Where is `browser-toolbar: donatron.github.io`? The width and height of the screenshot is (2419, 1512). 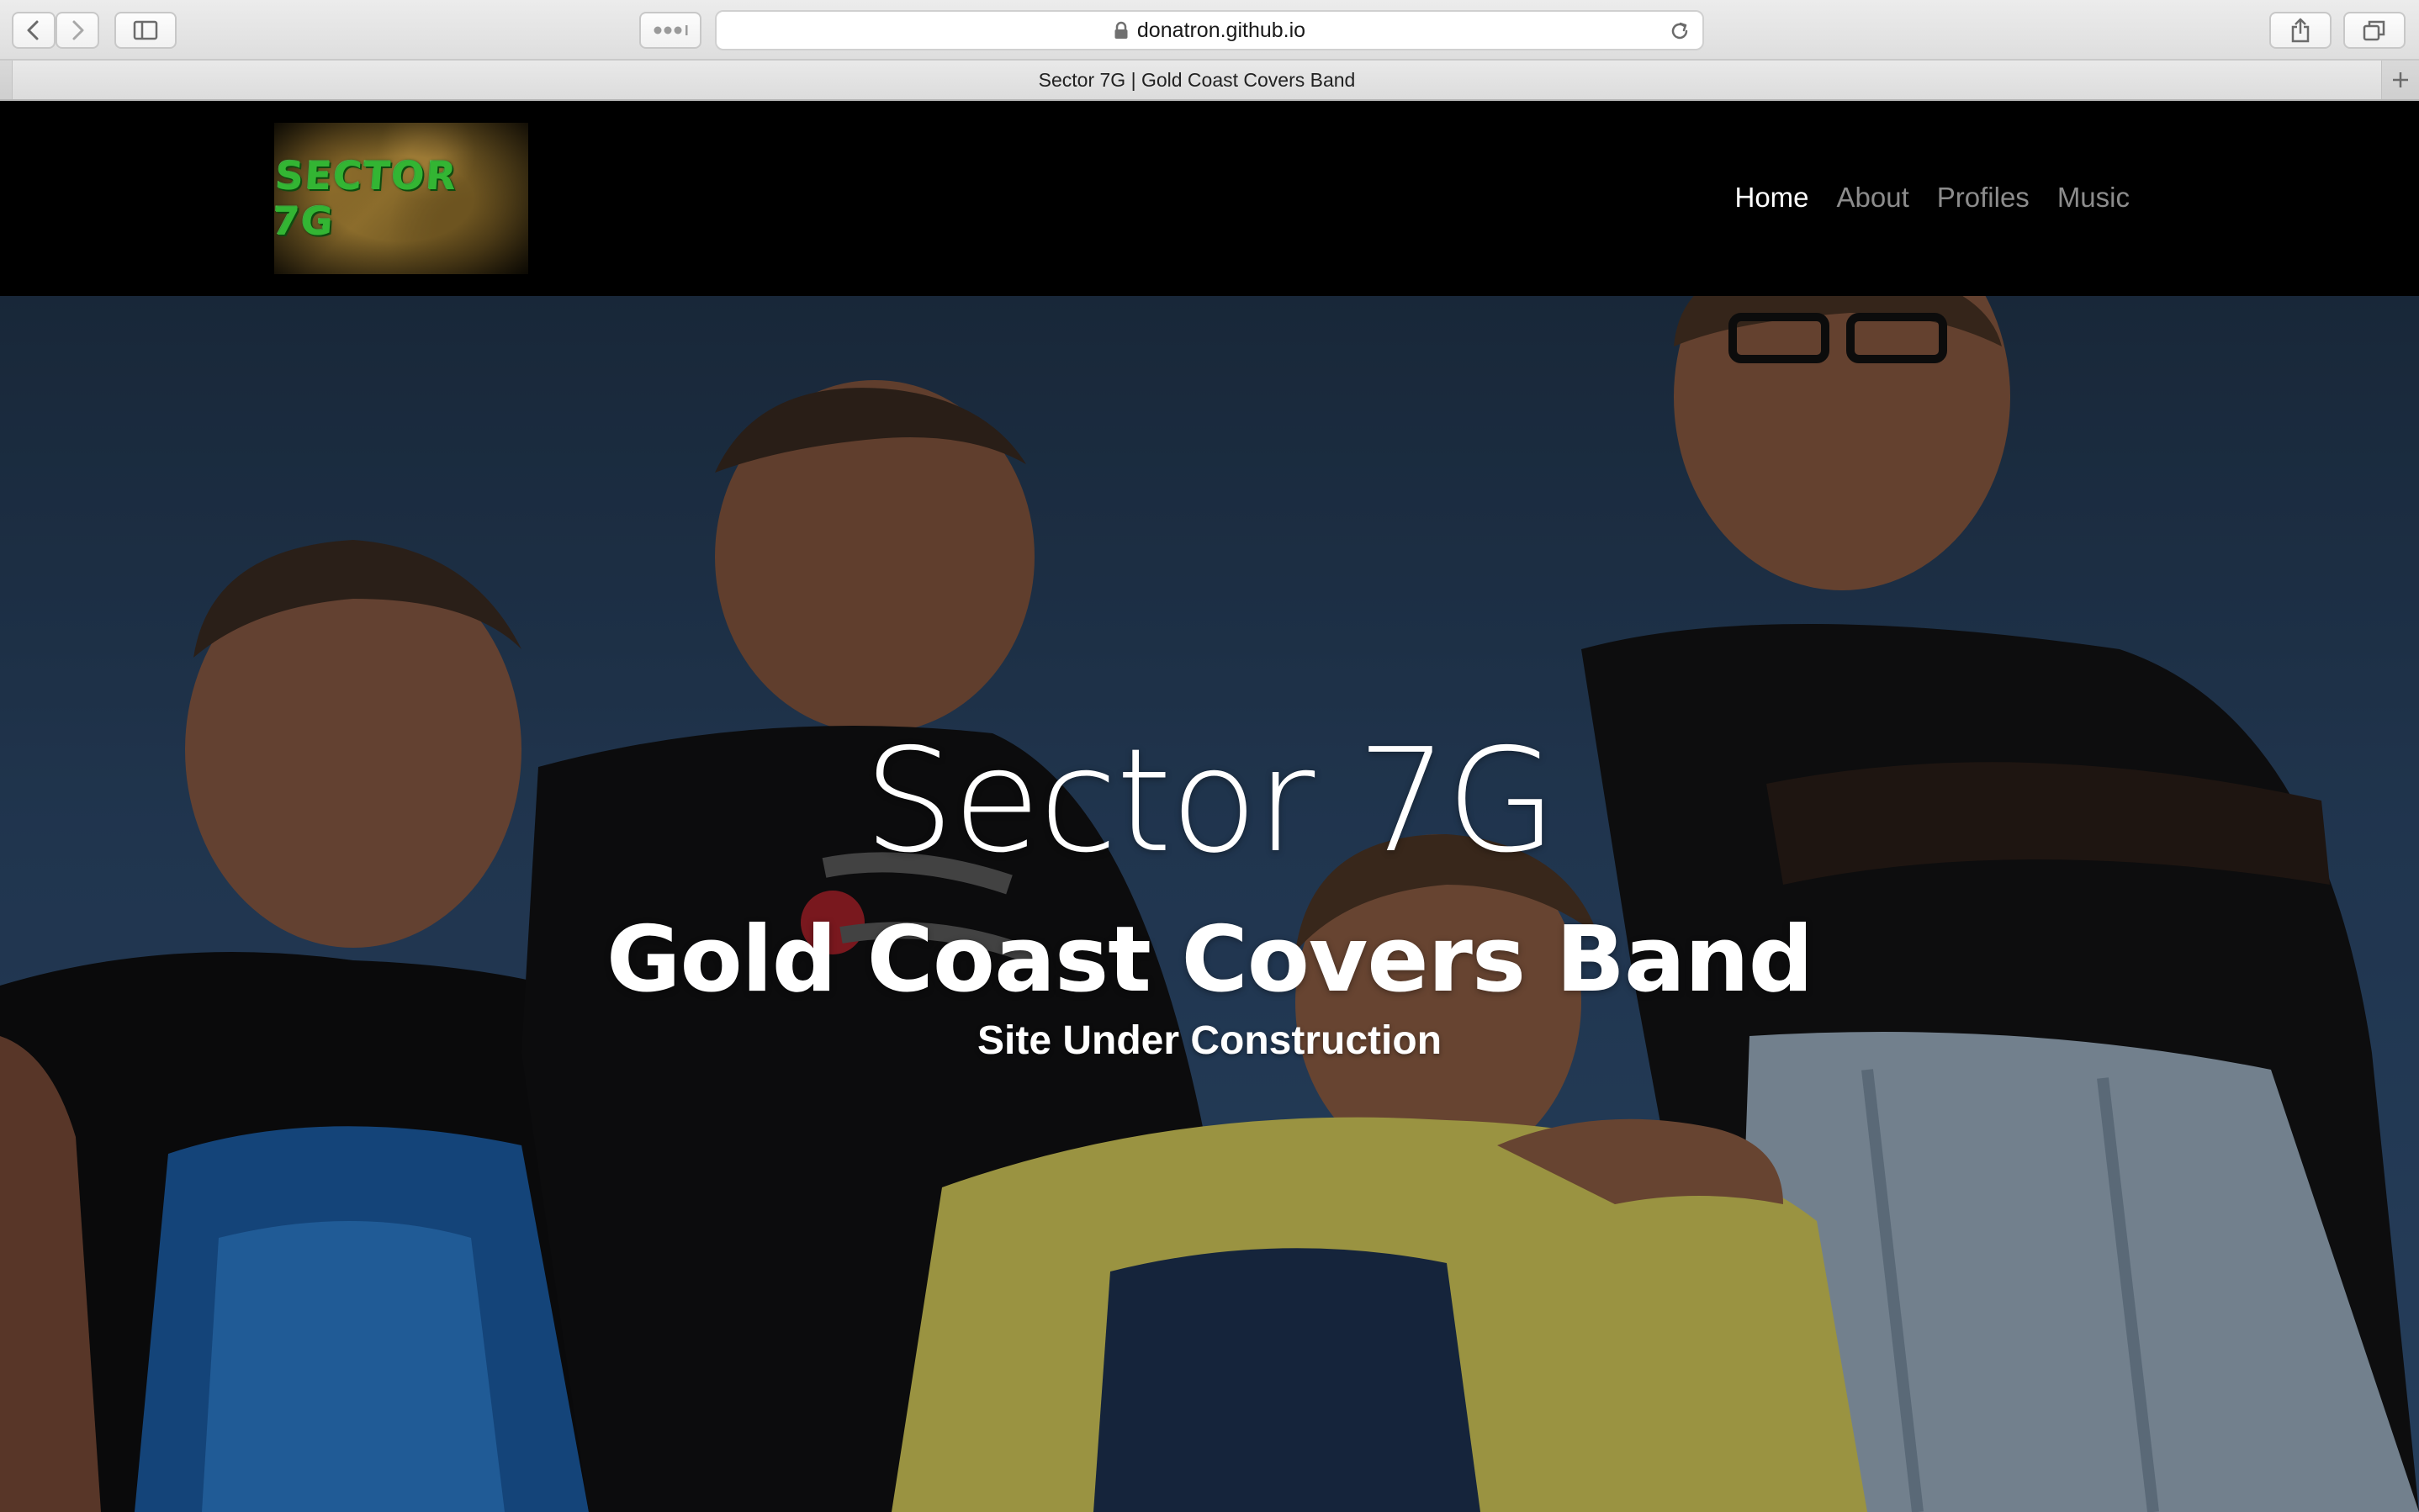 browser-toolbar: donatron.github.io is located at coordinates (1209, 30).